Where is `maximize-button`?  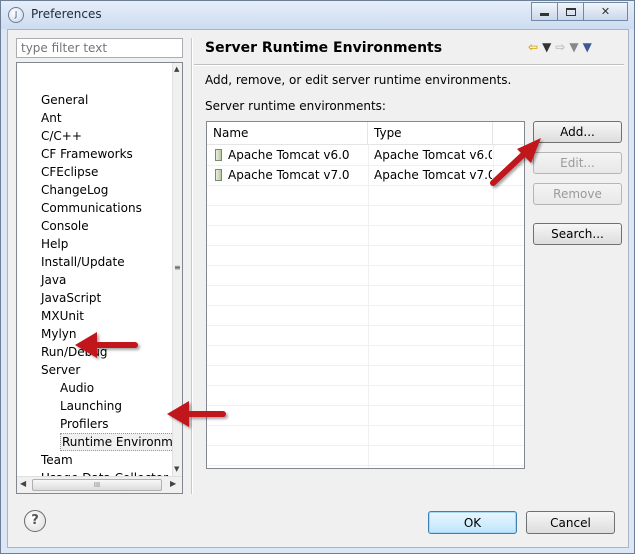
maximize-button is located at coordinates (570, 11).